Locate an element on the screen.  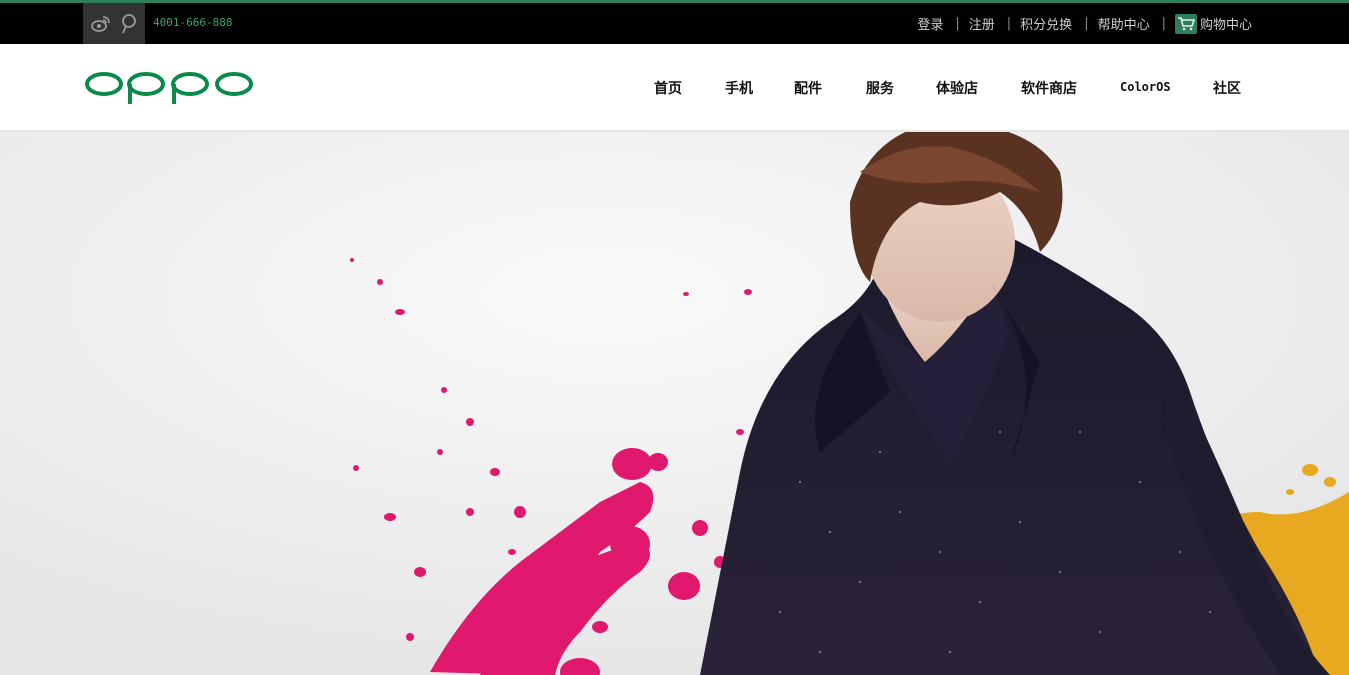
weibo-icon is located at coordinates (101, 24).